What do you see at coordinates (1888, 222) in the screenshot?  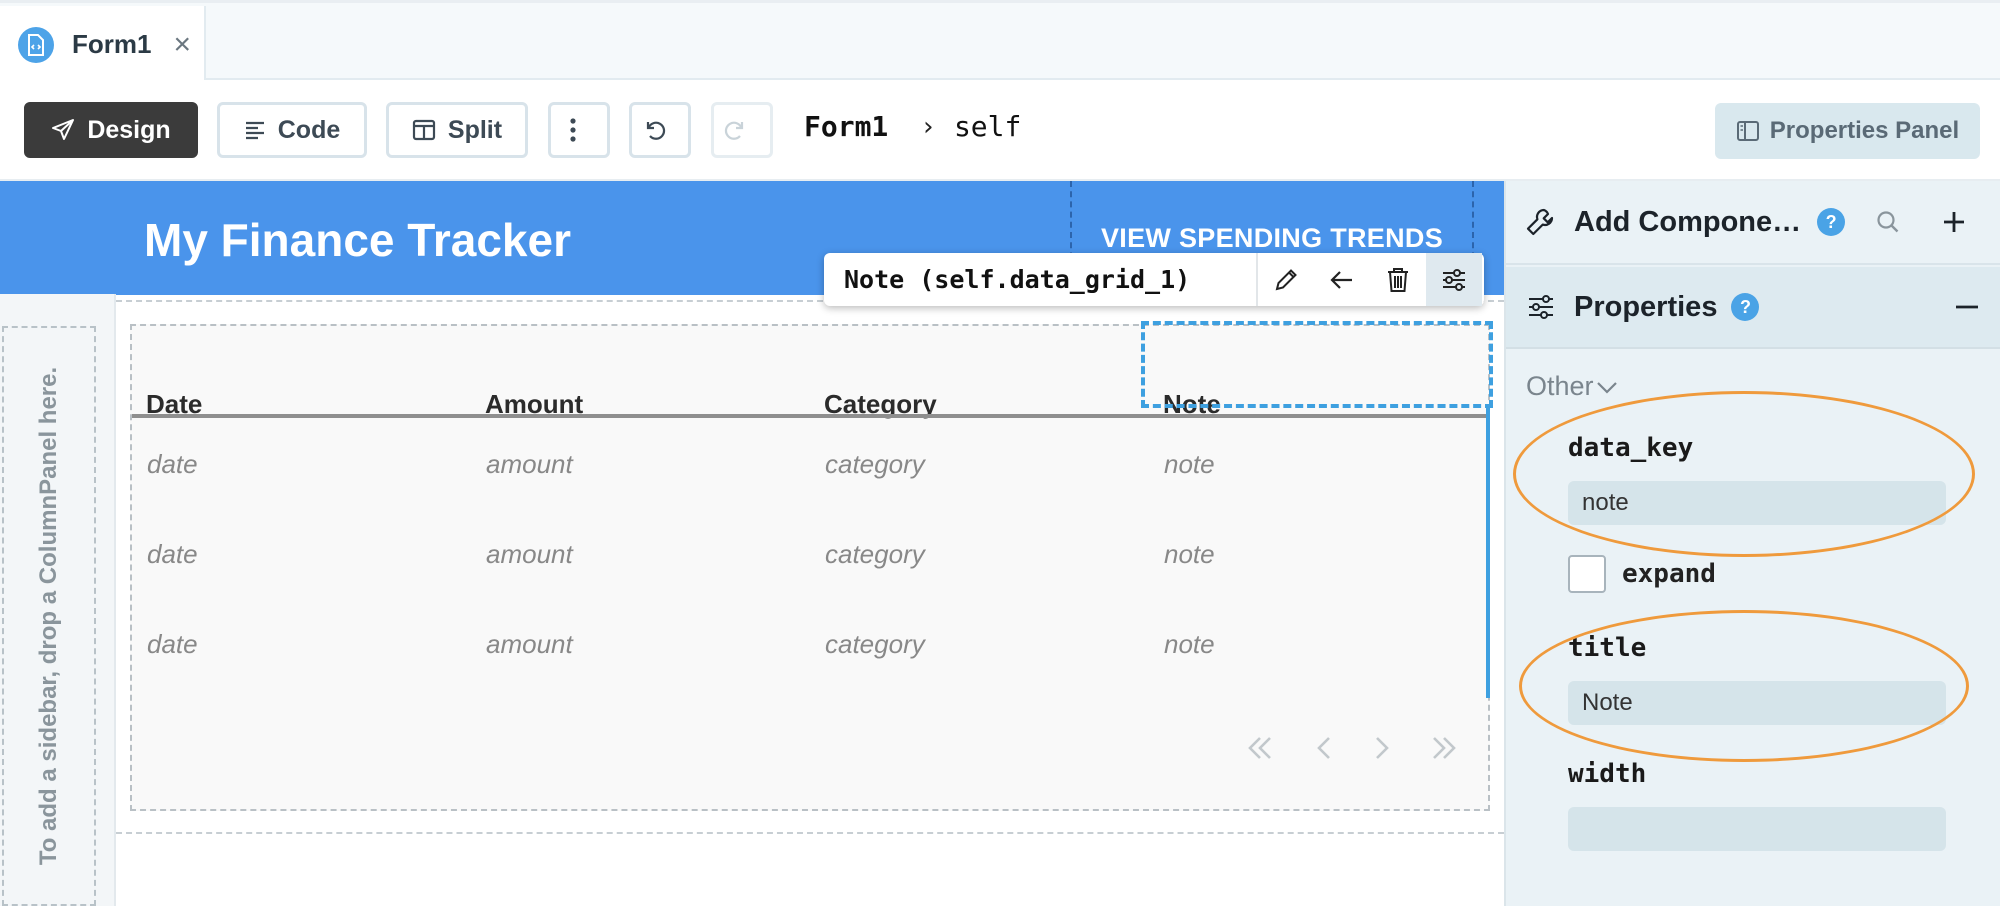 I see `search-icon` at bounding box center [1888, 222].